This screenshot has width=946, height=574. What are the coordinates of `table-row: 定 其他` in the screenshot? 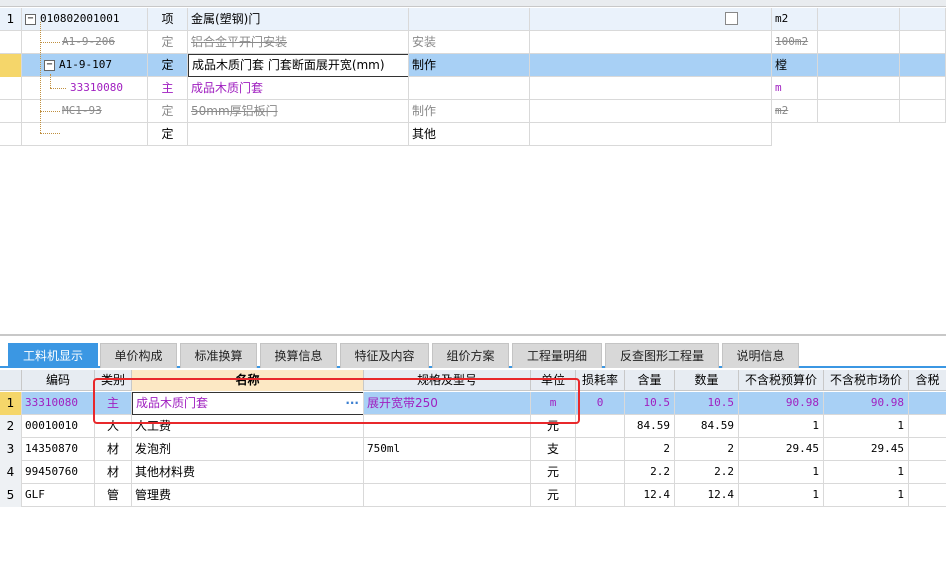 It's located at (386, 134).